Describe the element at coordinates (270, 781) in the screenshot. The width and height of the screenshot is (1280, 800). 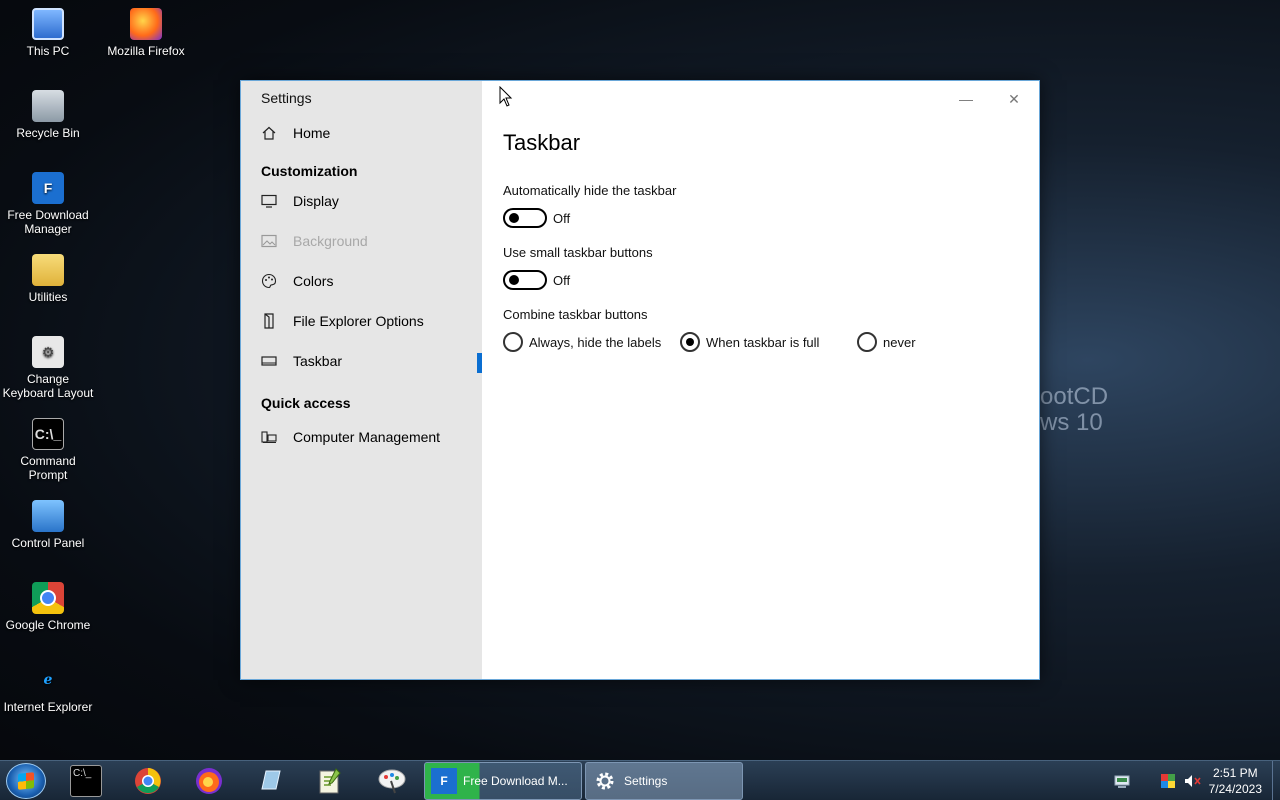
I see `notepad-icon` at that location.